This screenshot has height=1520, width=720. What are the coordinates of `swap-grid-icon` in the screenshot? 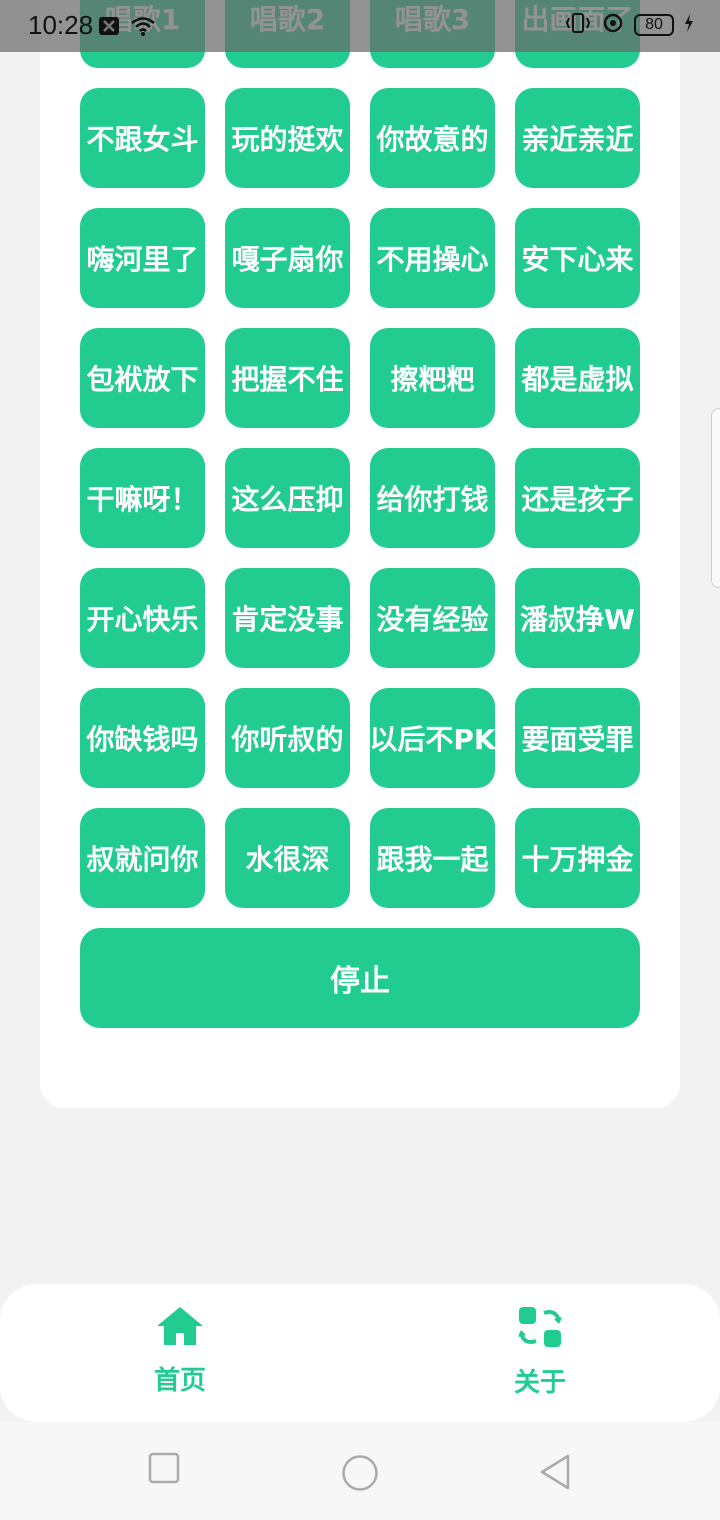 It's located at (540, 1329).